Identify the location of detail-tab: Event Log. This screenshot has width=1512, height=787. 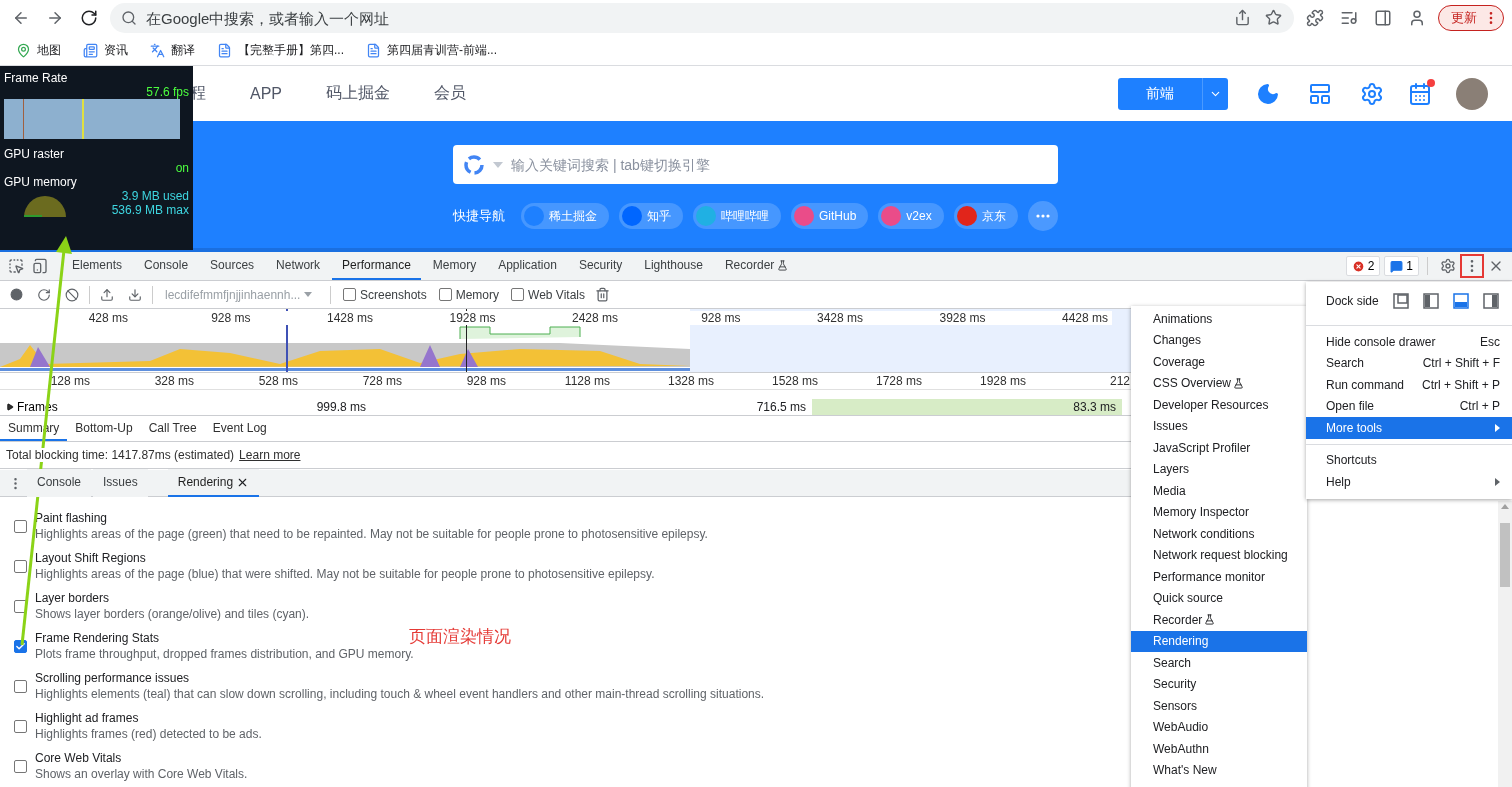
(239, 429).